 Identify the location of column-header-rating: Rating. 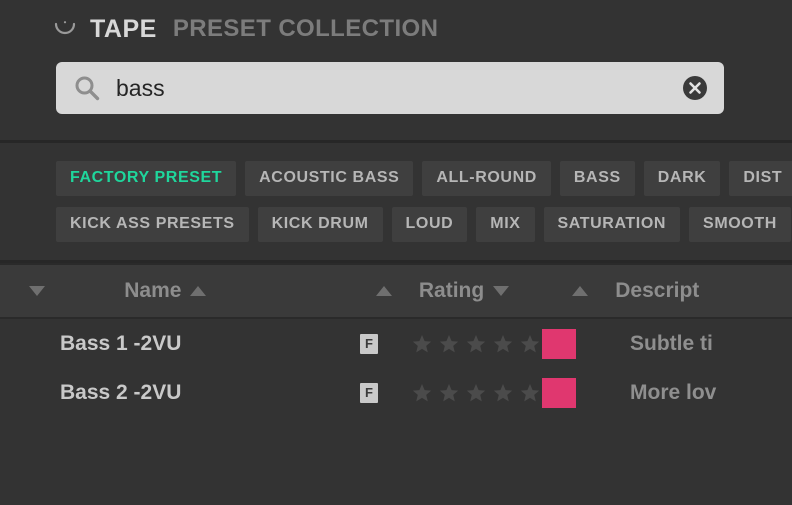
(478, 291).